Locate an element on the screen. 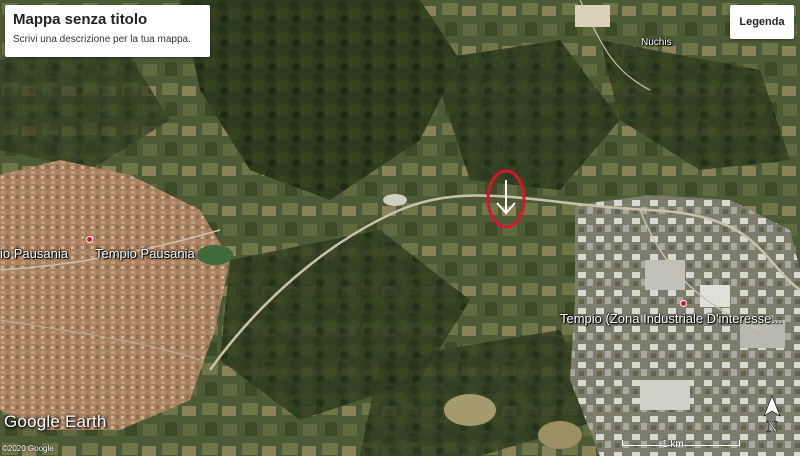 The image size is (800, 456). place-label-tempio-left: io Pausania is located at coordinates (34, 253).